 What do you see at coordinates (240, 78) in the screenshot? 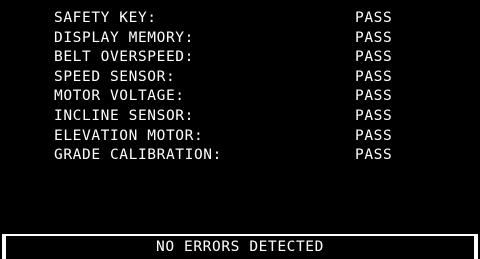
I see `test-row-speed-sensor: SPEED SENSOR: PASS` at bounding box center [240, 78].